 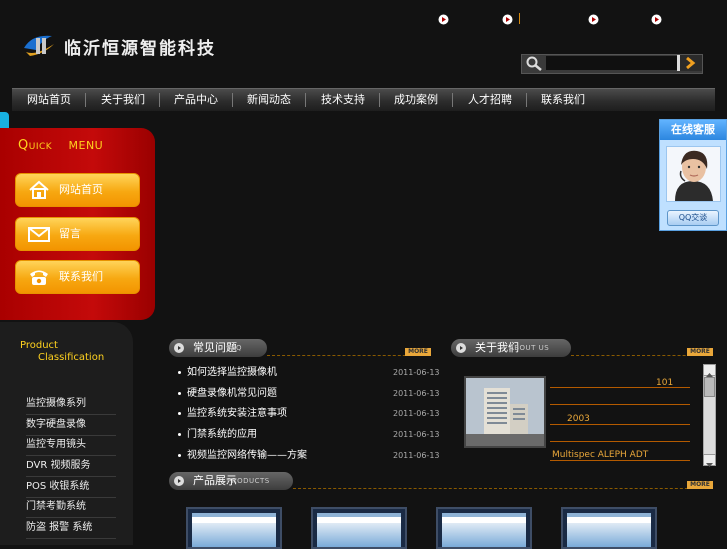 I want to click on search-icon, so click(x=534, y=63).